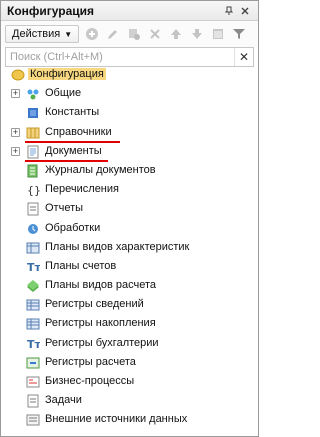 The height and width of the screenshot is (437, 320). I want to click on actions-label: Действия, so click(36, 34).